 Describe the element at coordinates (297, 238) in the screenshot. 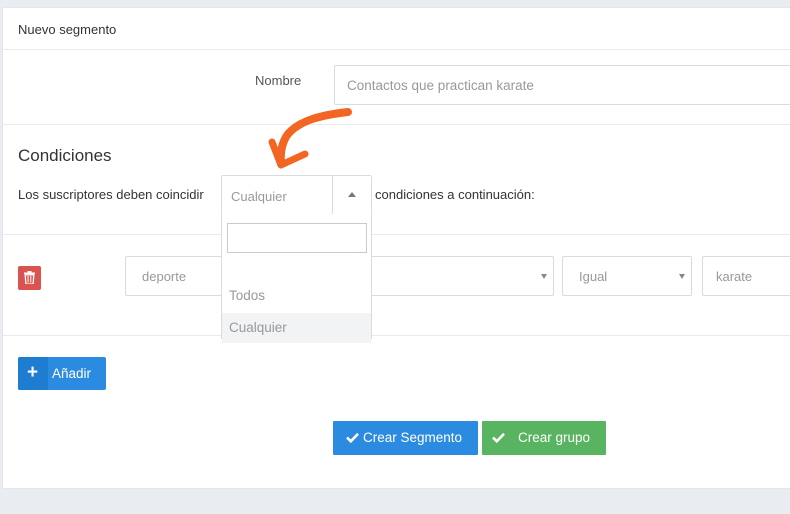

I see `dropdown-search-input` at that location.